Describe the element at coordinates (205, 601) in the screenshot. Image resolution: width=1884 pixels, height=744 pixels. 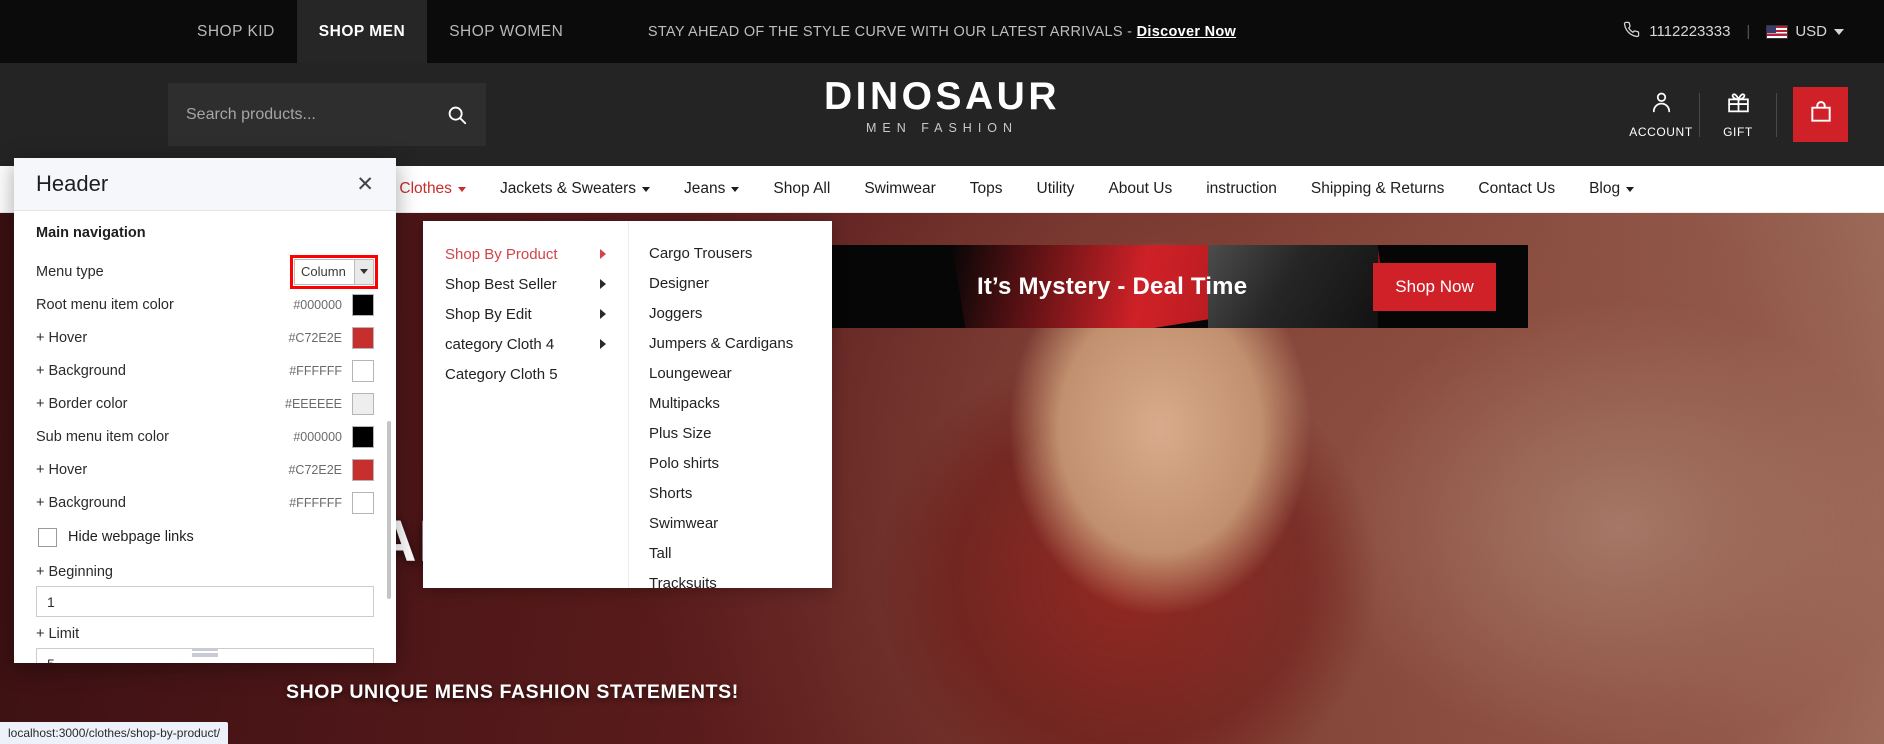
I see `beginning-input` at that location.